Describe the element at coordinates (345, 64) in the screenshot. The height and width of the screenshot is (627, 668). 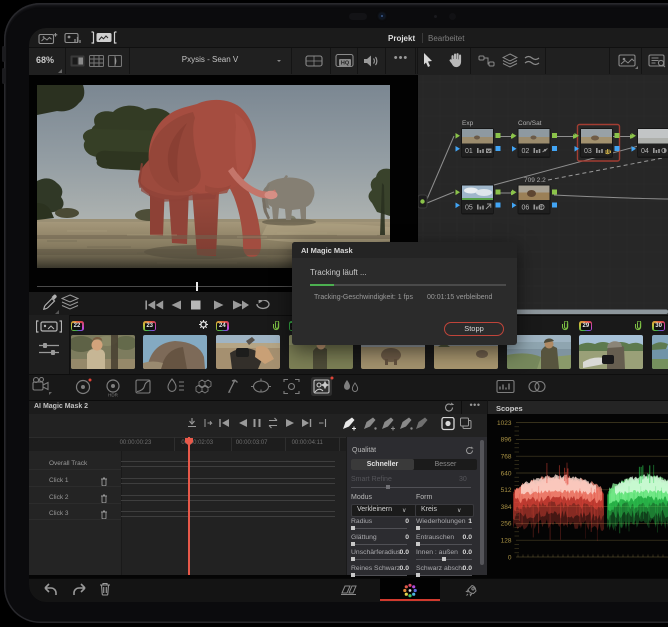
I see `svg-text: HQ` at that location.